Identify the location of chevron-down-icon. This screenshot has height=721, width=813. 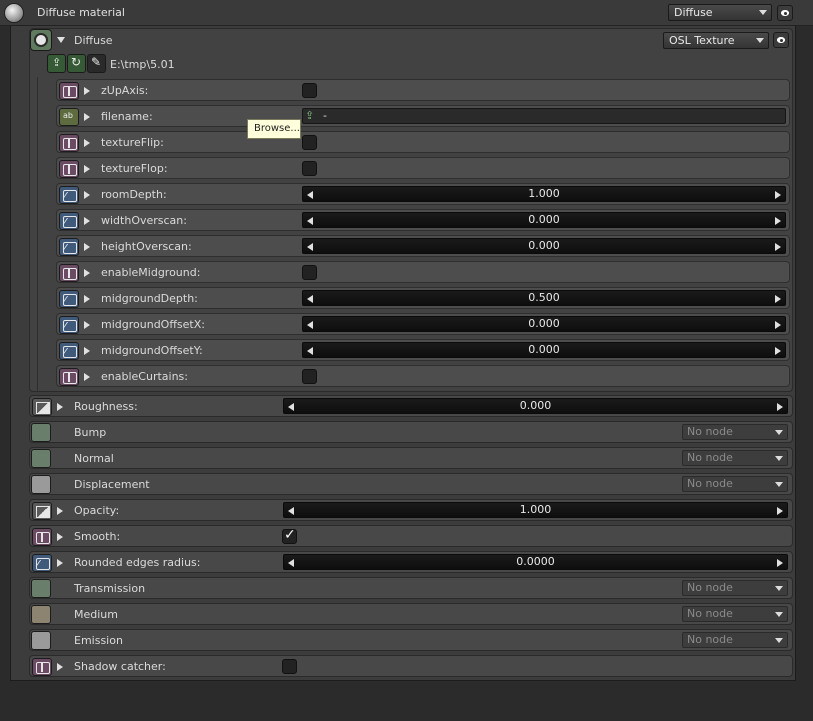
(779, 484).